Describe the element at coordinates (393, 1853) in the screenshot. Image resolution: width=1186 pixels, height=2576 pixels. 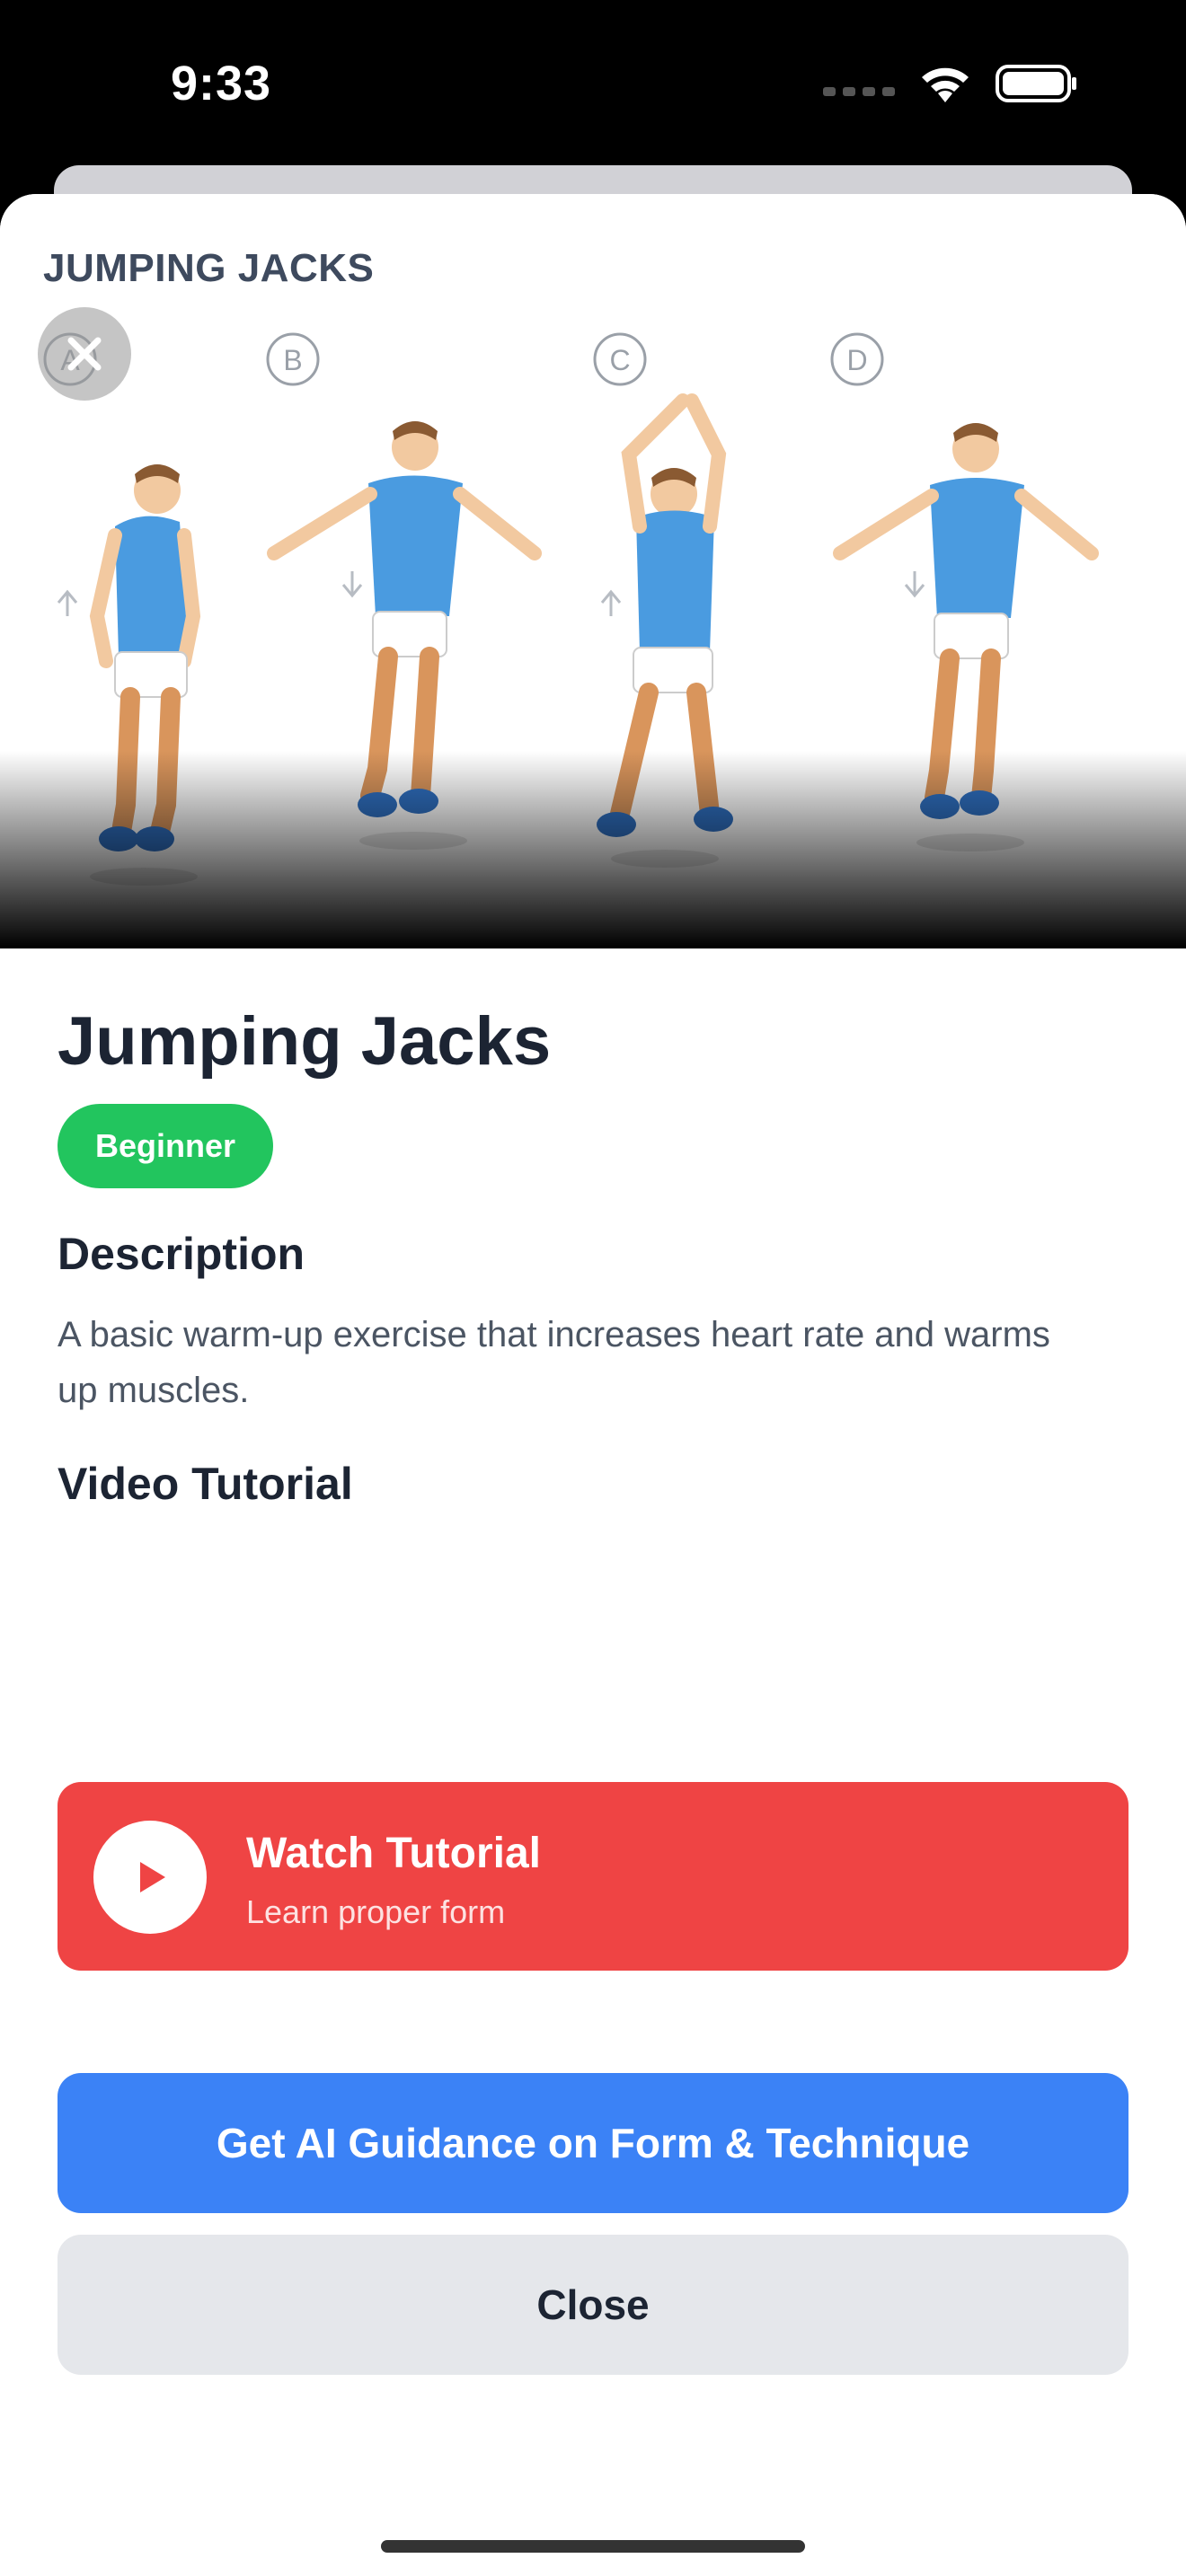
I see `watch-tutorial-title: Watch Tutorial` at that location.